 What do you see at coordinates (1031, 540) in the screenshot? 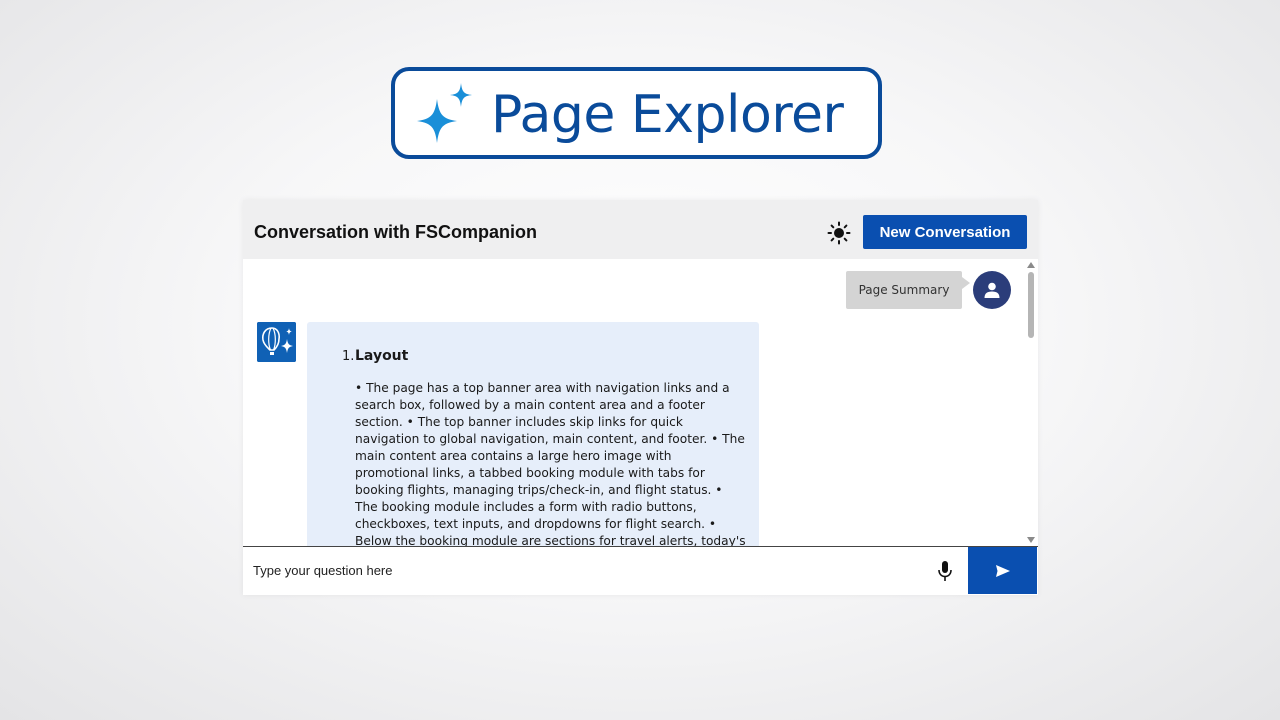
I see `scroll-down-arrow` at bounding box center [1031, 540].